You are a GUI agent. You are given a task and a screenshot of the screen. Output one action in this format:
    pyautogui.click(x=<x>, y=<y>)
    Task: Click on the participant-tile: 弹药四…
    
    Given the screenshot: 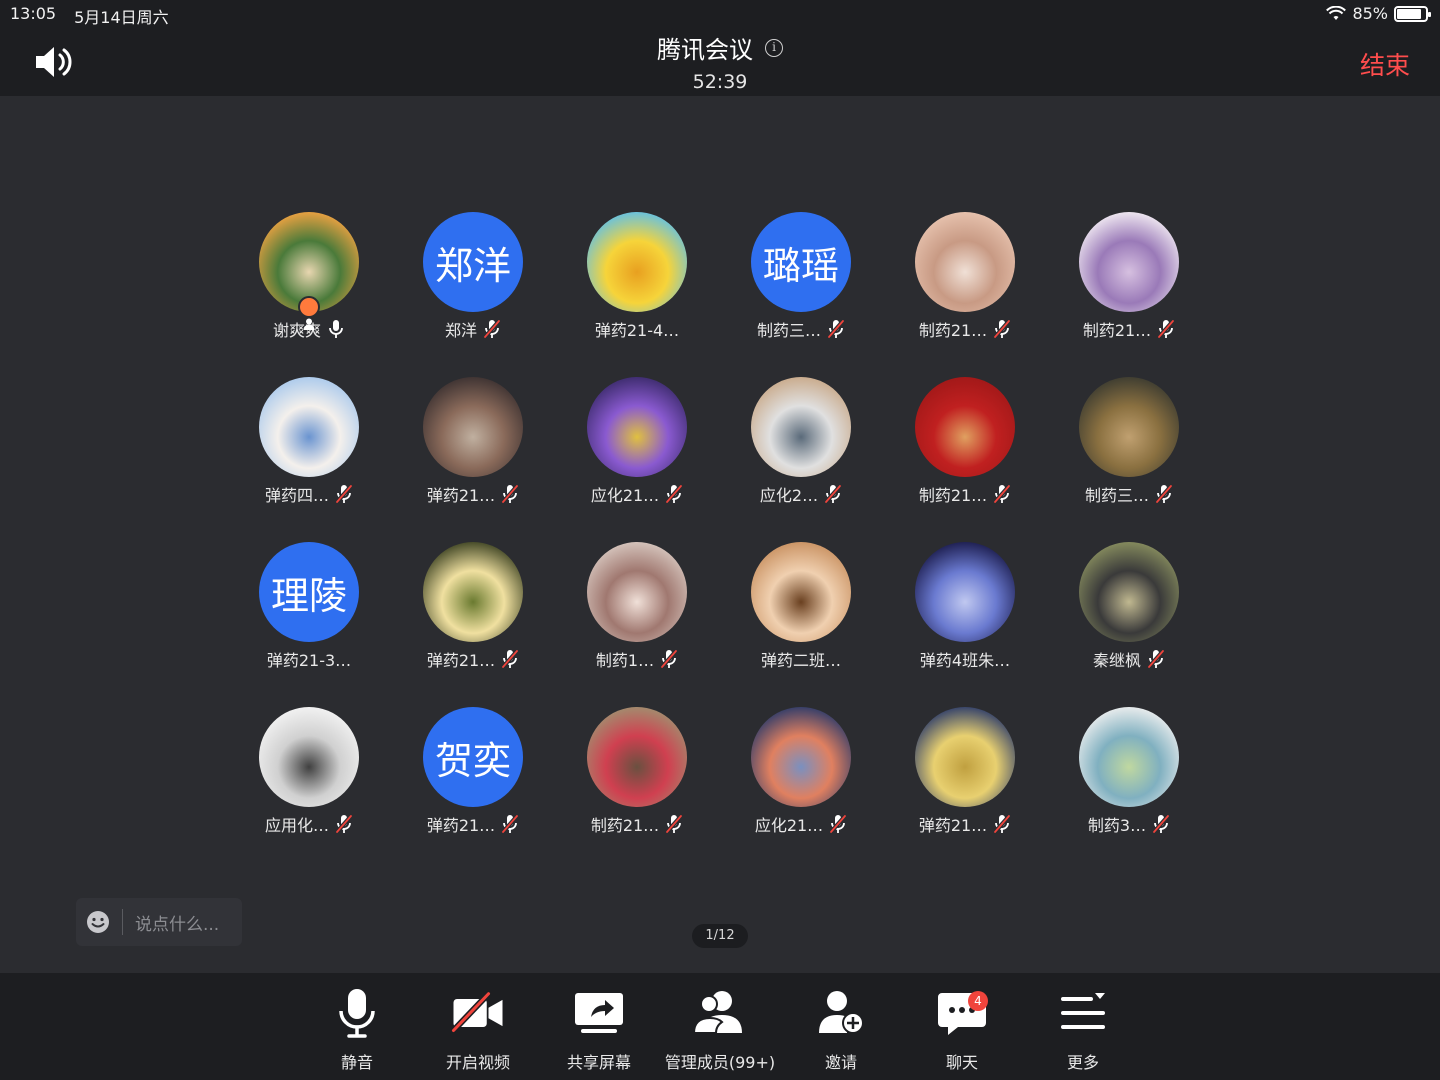 What is the action you would take?
    pyautogui.click(x=309, y=459)
    